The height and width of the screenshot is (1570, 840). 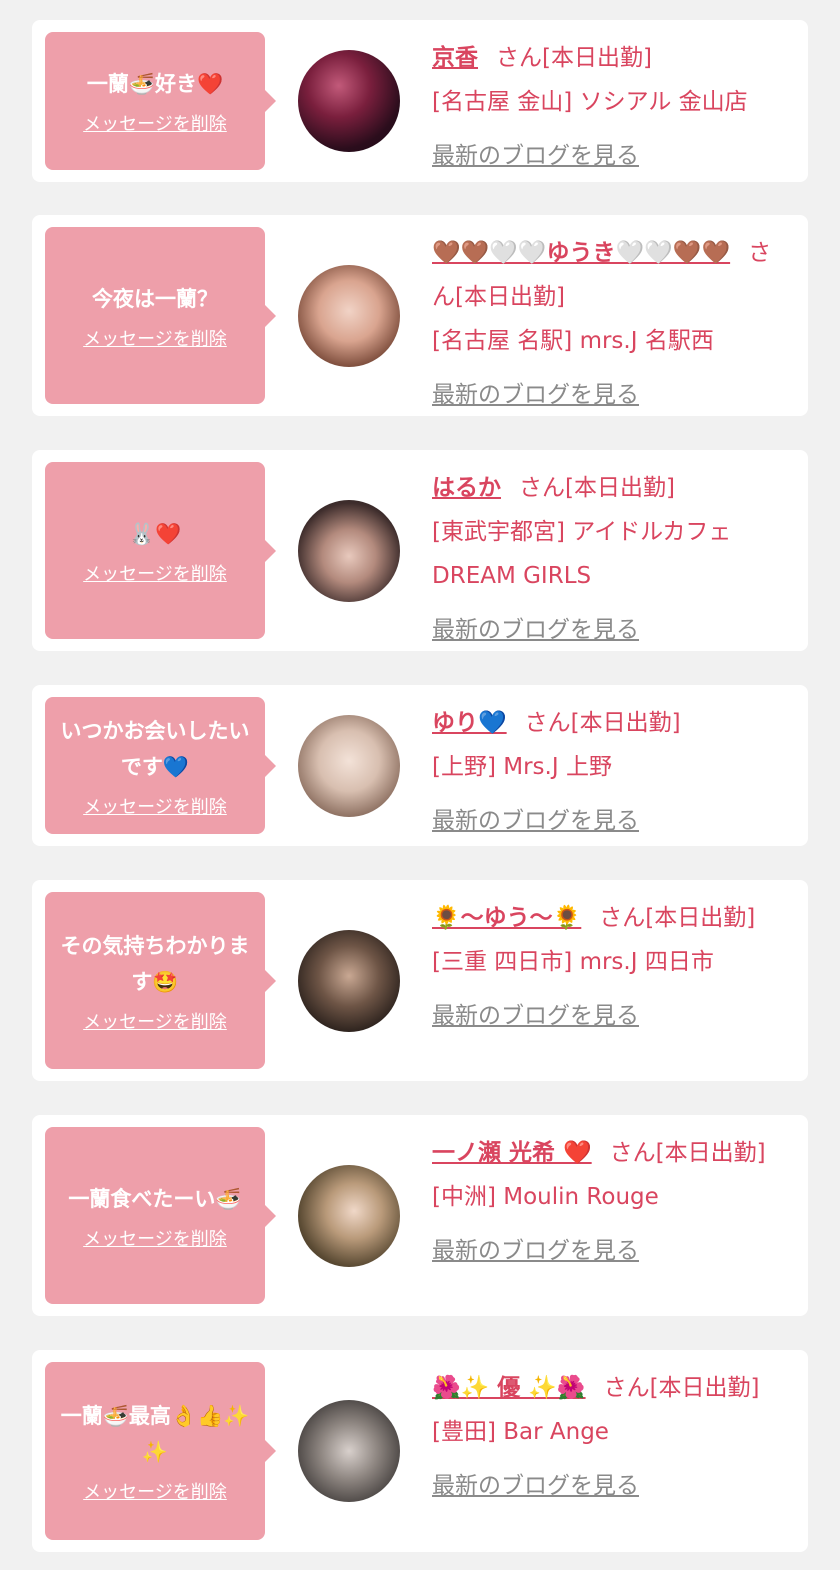 I want to click on shop-name: [上野] Mrs.J 上野, so click(x=522, y=767).